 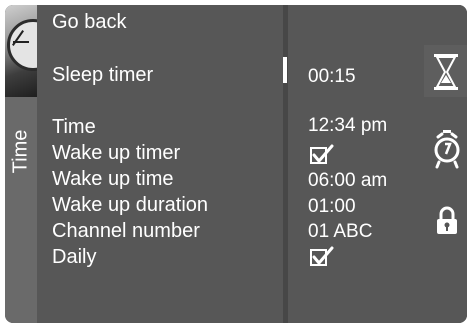 What do you see at coordinates (447, 220) in the screenshot?
I see `padlock-icon` at bounding box center [447, 220].